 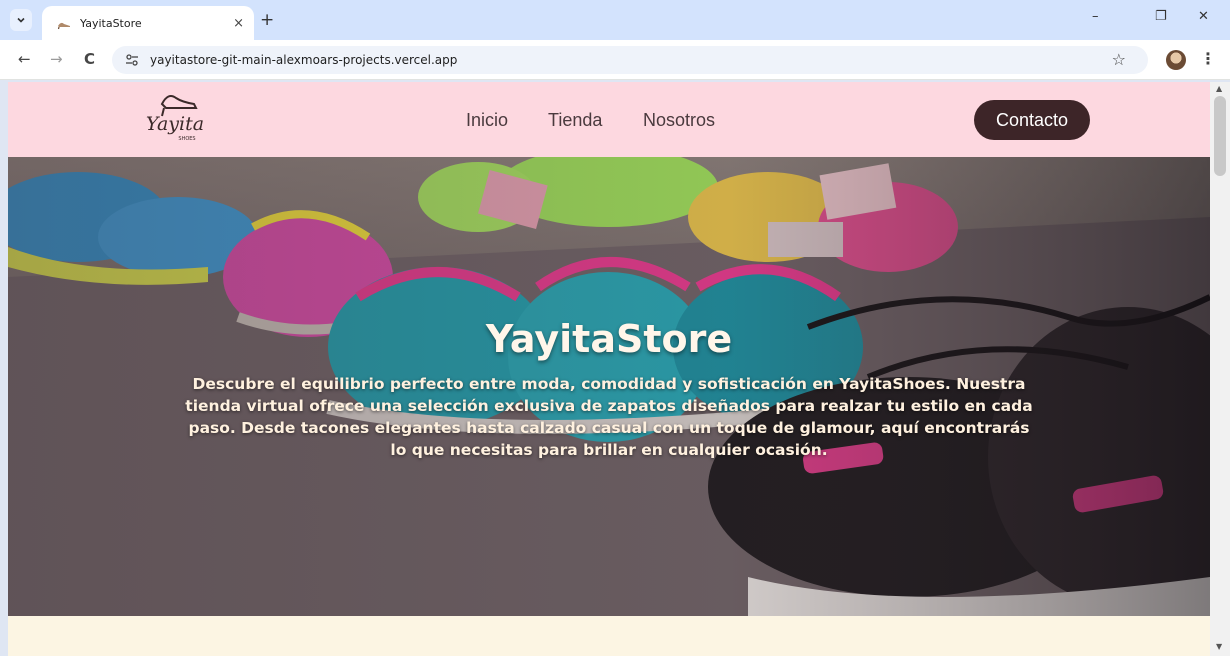 I want to click on browser-tab-active: YayitaStore ×, so click(x=148, y=23).